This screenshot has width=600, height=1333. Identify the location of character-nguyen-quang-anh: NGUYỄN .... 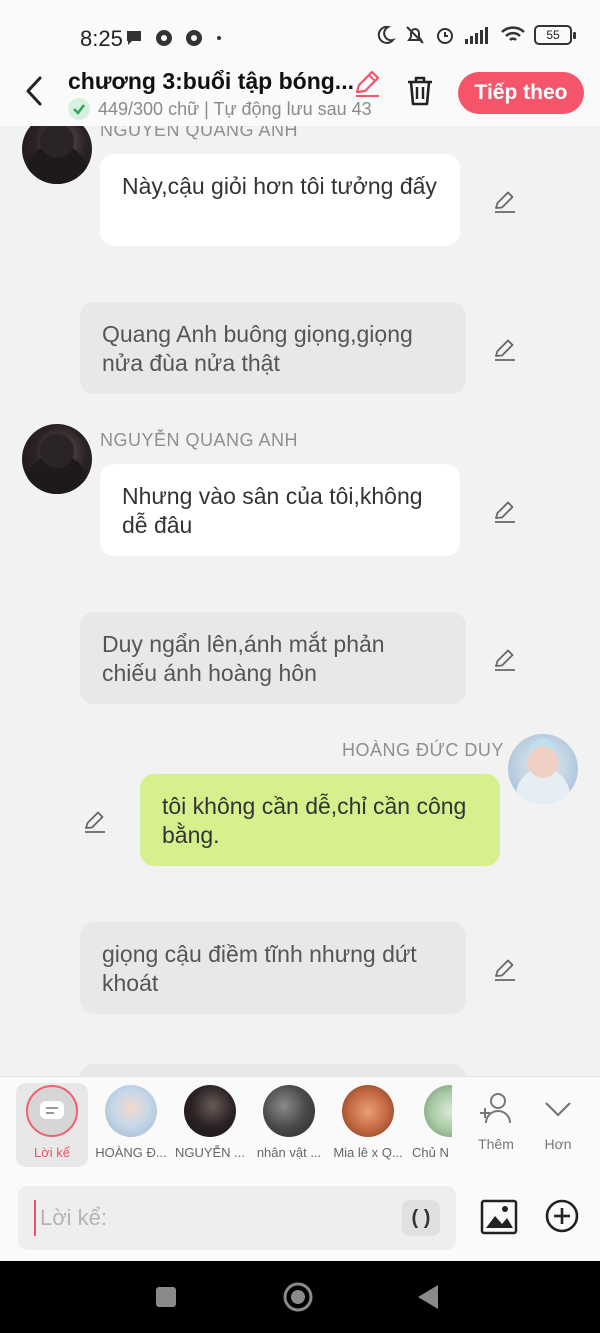
(210, 1121).